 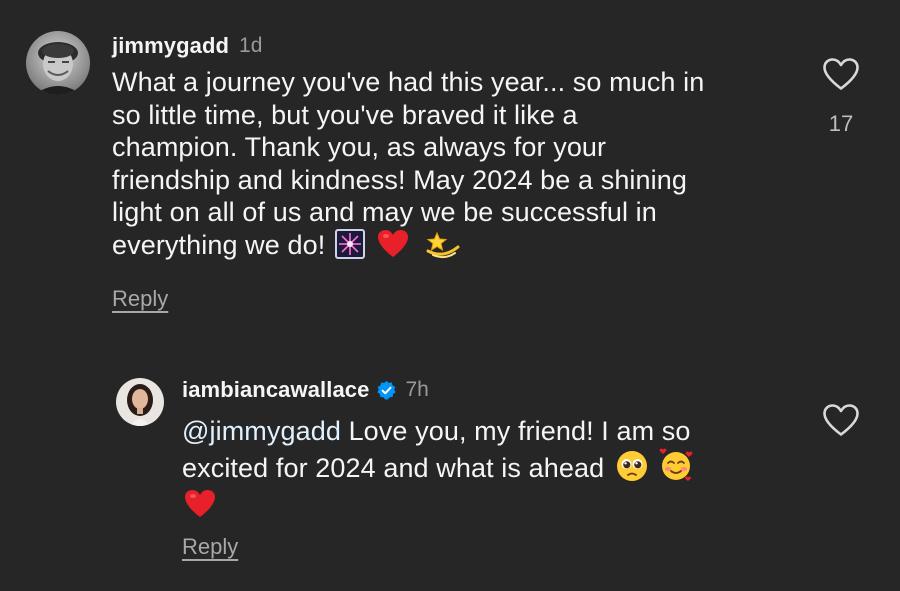 I want to click on avatar-iambiancawallace, so click(x=140, y=402).